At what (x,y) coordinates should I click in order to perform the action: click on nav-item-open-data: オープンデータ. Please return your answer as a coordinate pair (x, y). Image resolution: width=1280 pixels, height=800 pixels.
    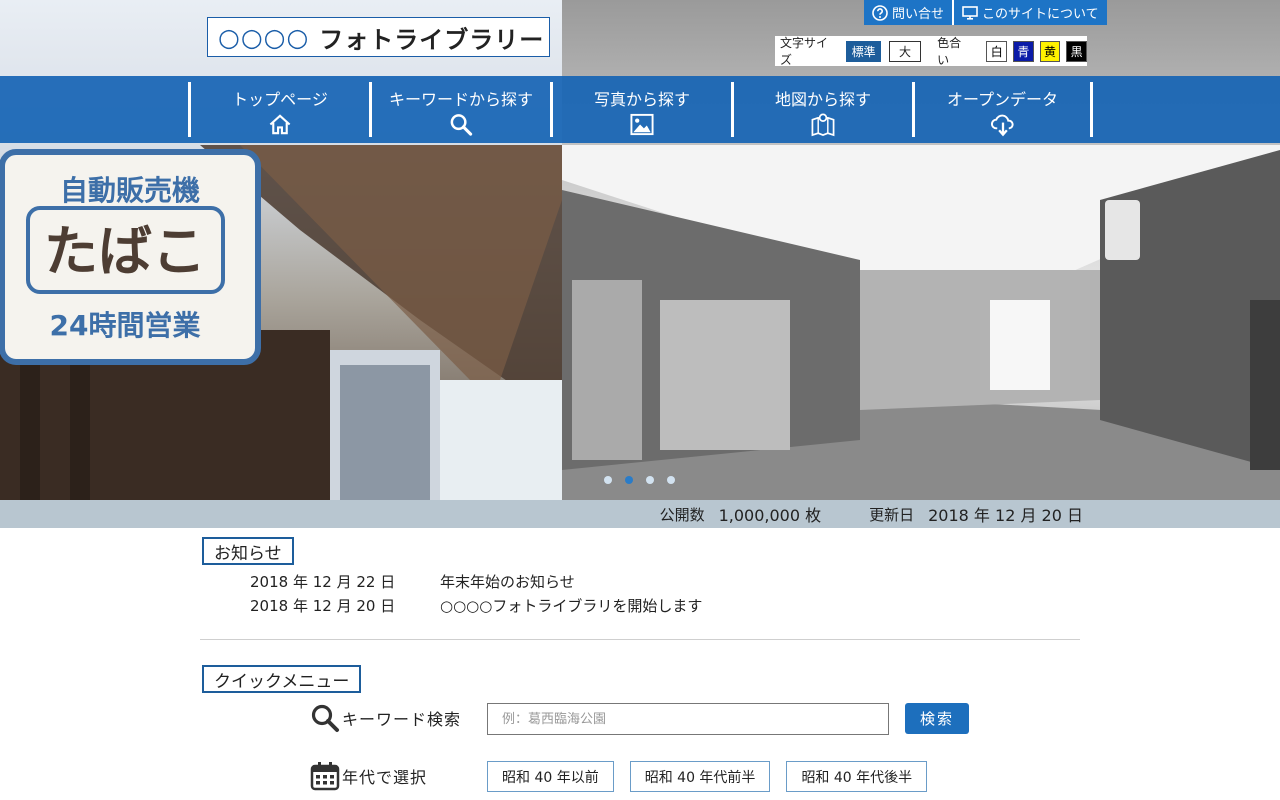
    Looking at the image, I should click on (1002, 109).